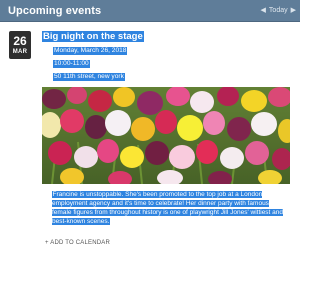  Describe the element at coordinates (89, 77) in the screenshot. I see `event-location: 50 11th street, new york` at that location.